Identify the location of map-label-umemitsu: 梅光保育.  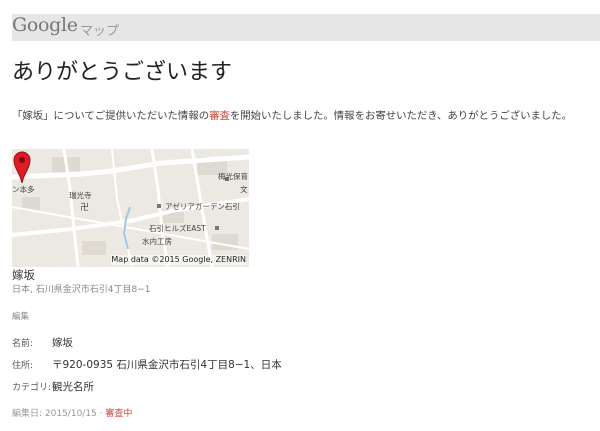
(233, 176).